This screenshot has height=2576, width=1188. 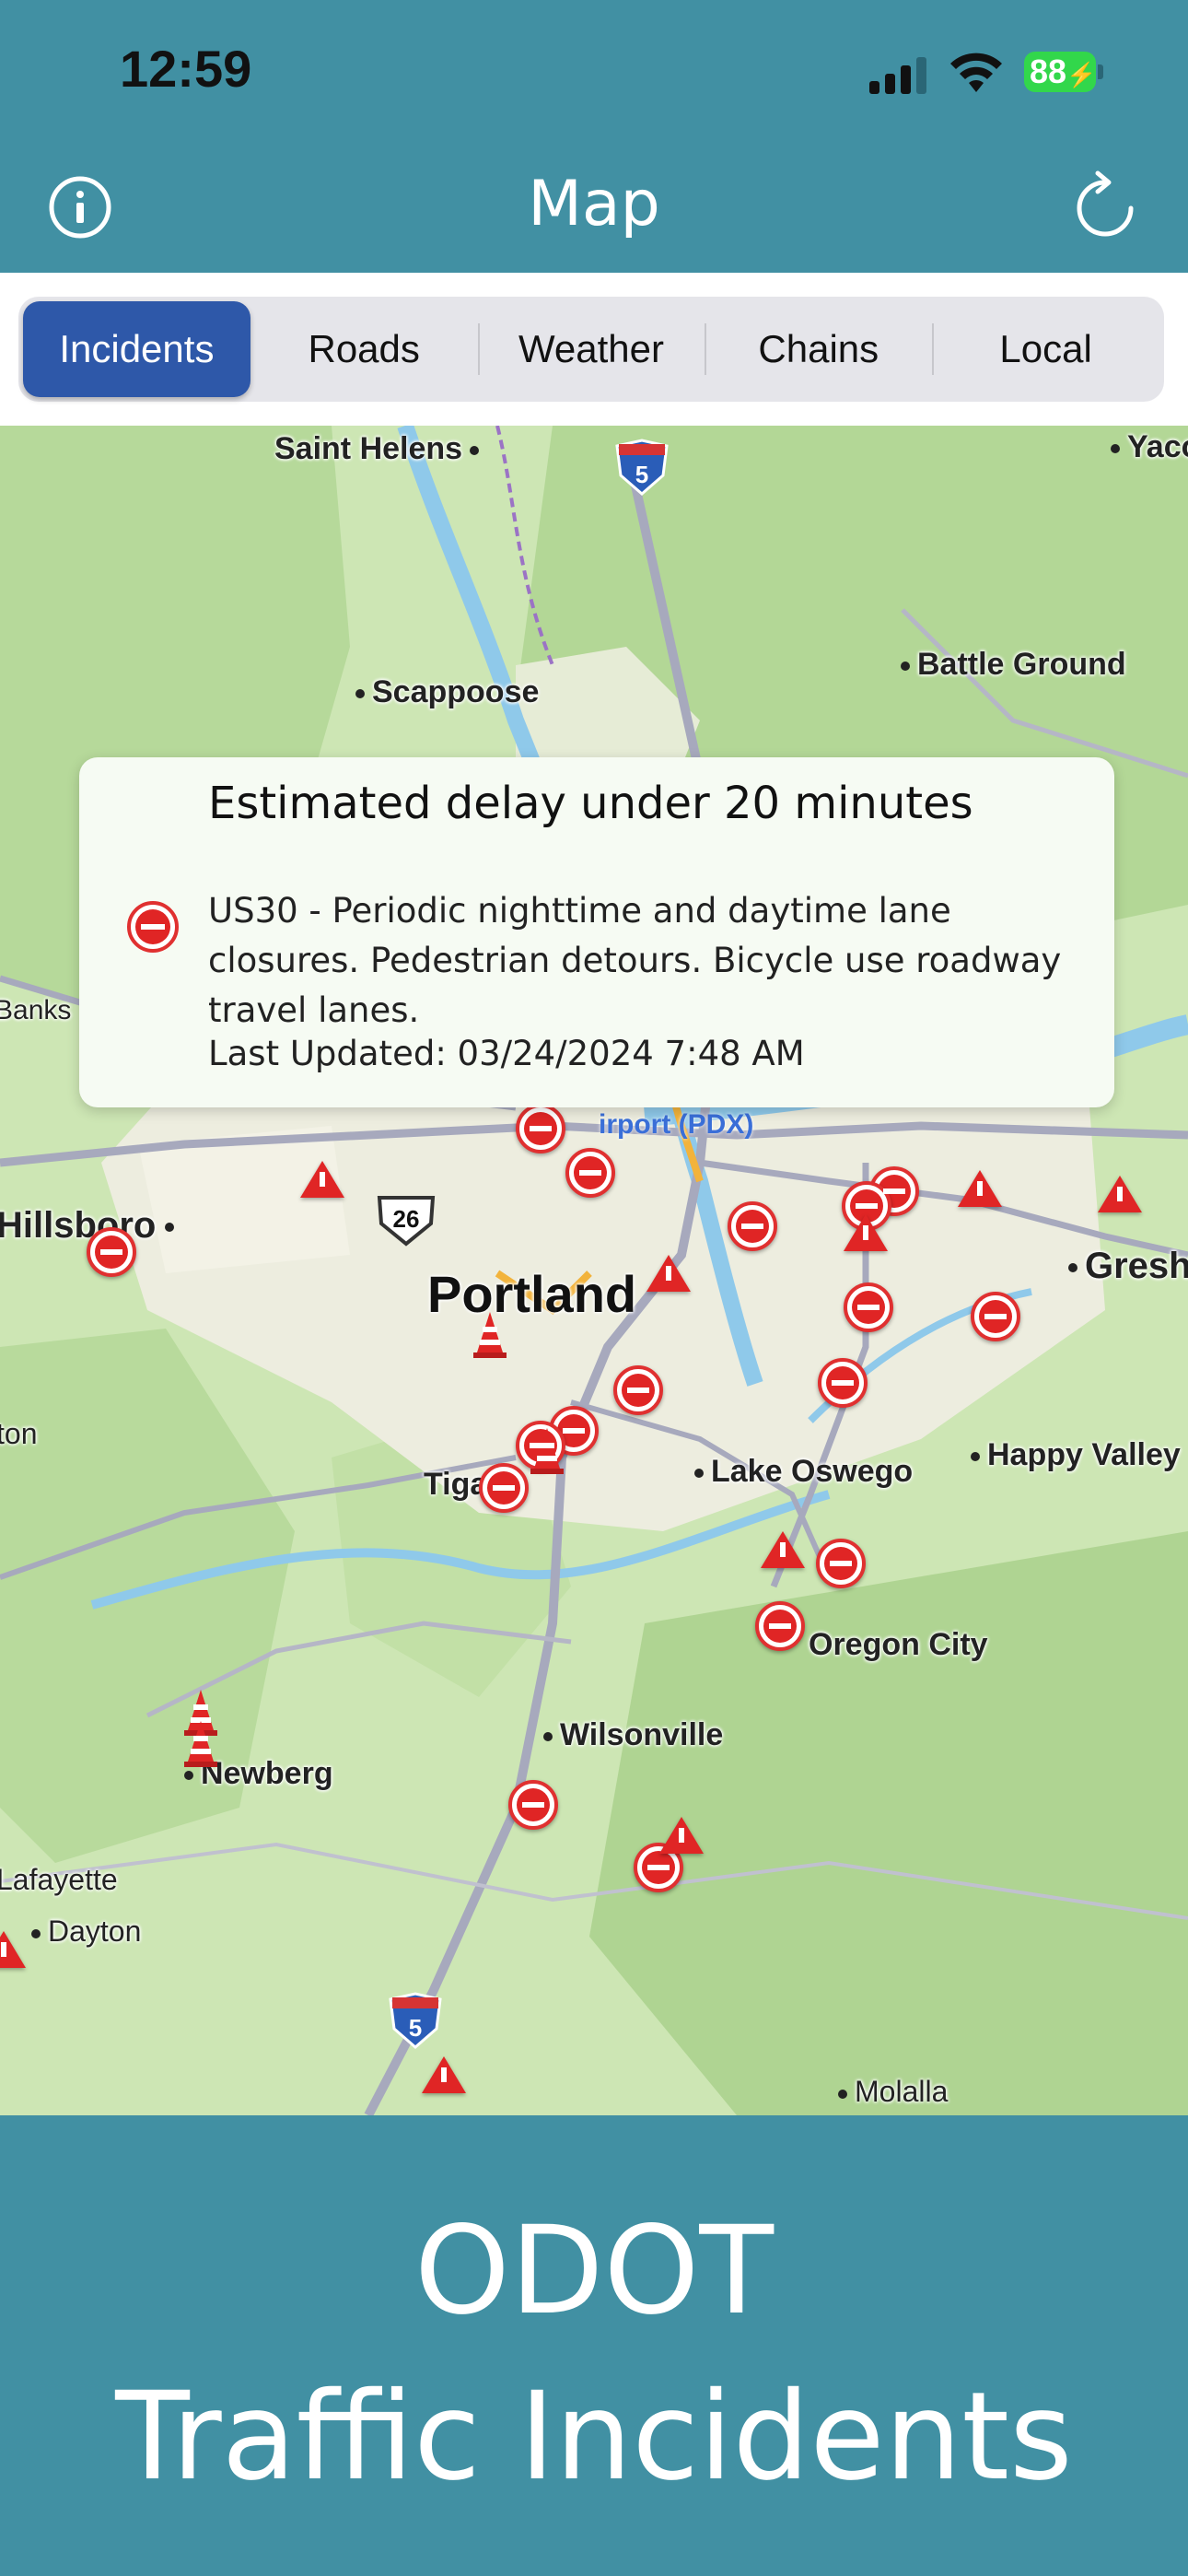 What do you see at coordinates (19, 1433) in the screenshot?
I see `place-forest-grove: ton` at bounding box center [19, 1433].